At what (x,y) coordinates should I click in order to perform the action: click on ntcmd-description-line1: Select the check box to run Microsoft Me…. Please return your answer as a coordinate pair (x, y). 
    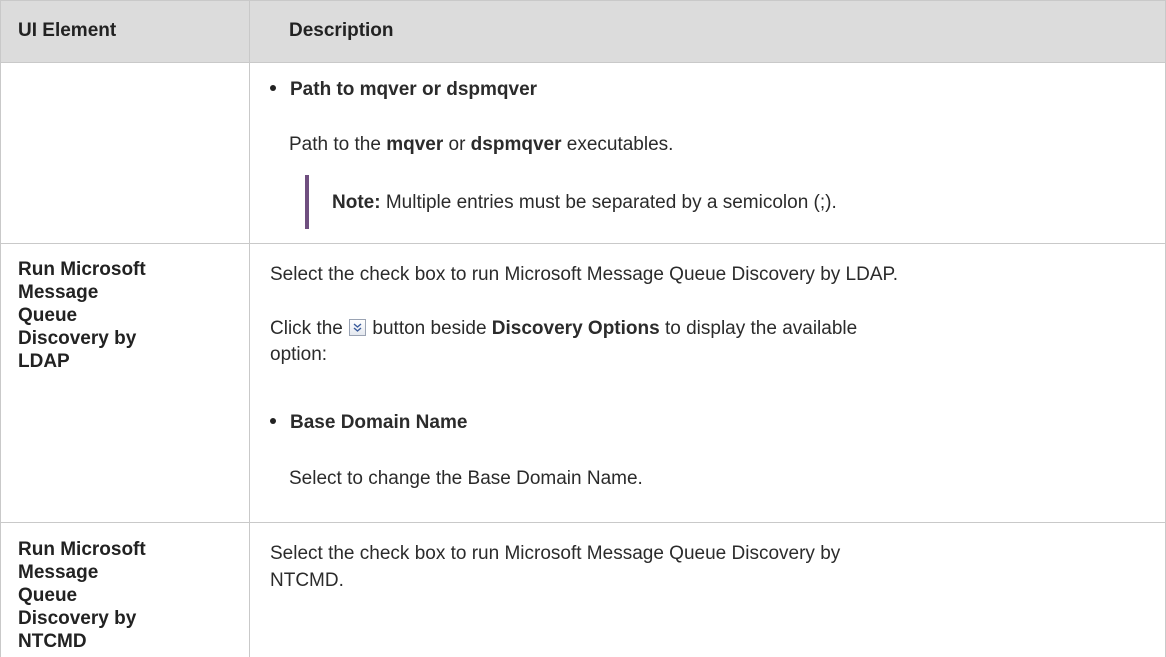
    Looking at the image, I should click on (555, 553).